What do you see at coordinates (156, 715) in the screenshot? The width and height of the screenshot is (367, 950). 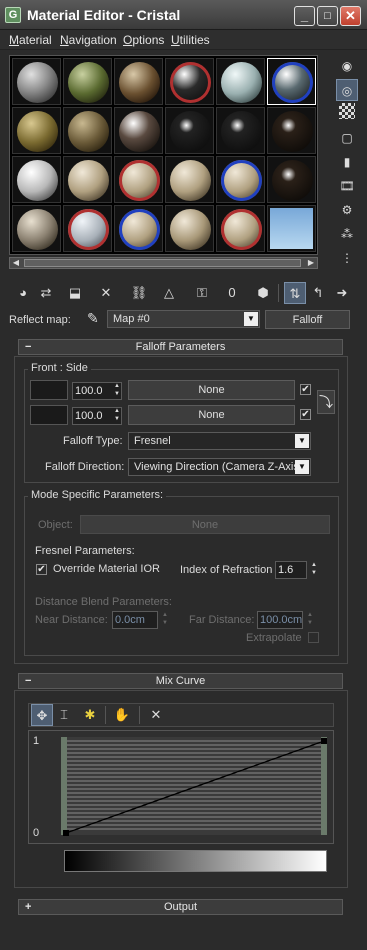 I see `delete-point-icon: ✕` at bounding box center [156, 715].